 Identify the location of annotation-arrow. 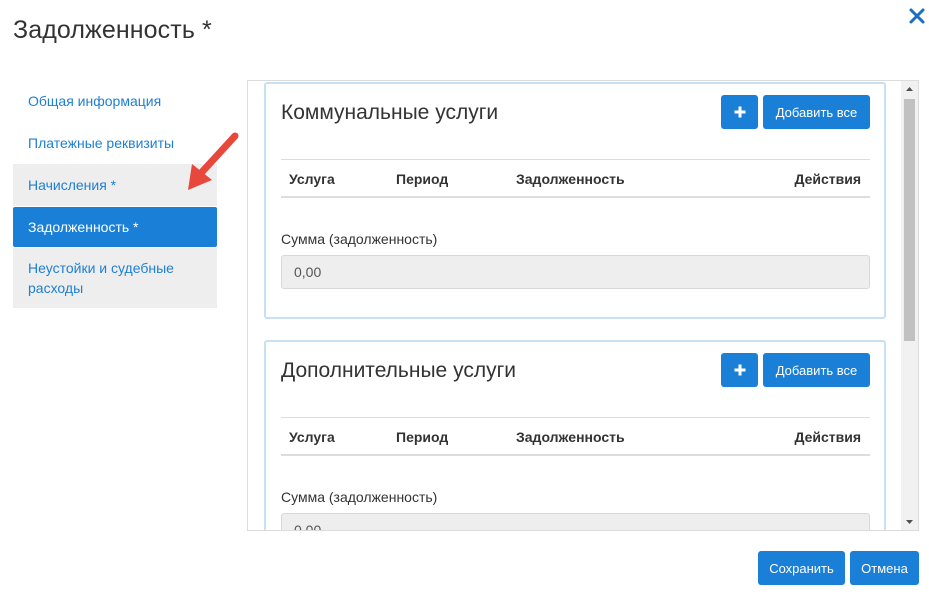
(213, 161).